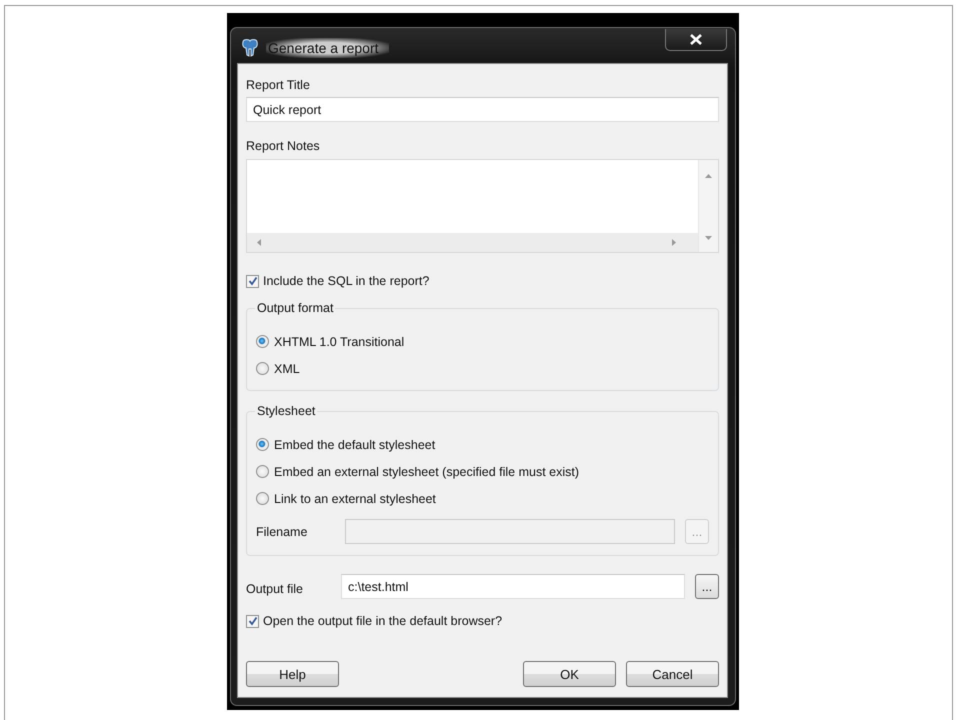  I want to click on radio-label: XML, so click(287, 369).